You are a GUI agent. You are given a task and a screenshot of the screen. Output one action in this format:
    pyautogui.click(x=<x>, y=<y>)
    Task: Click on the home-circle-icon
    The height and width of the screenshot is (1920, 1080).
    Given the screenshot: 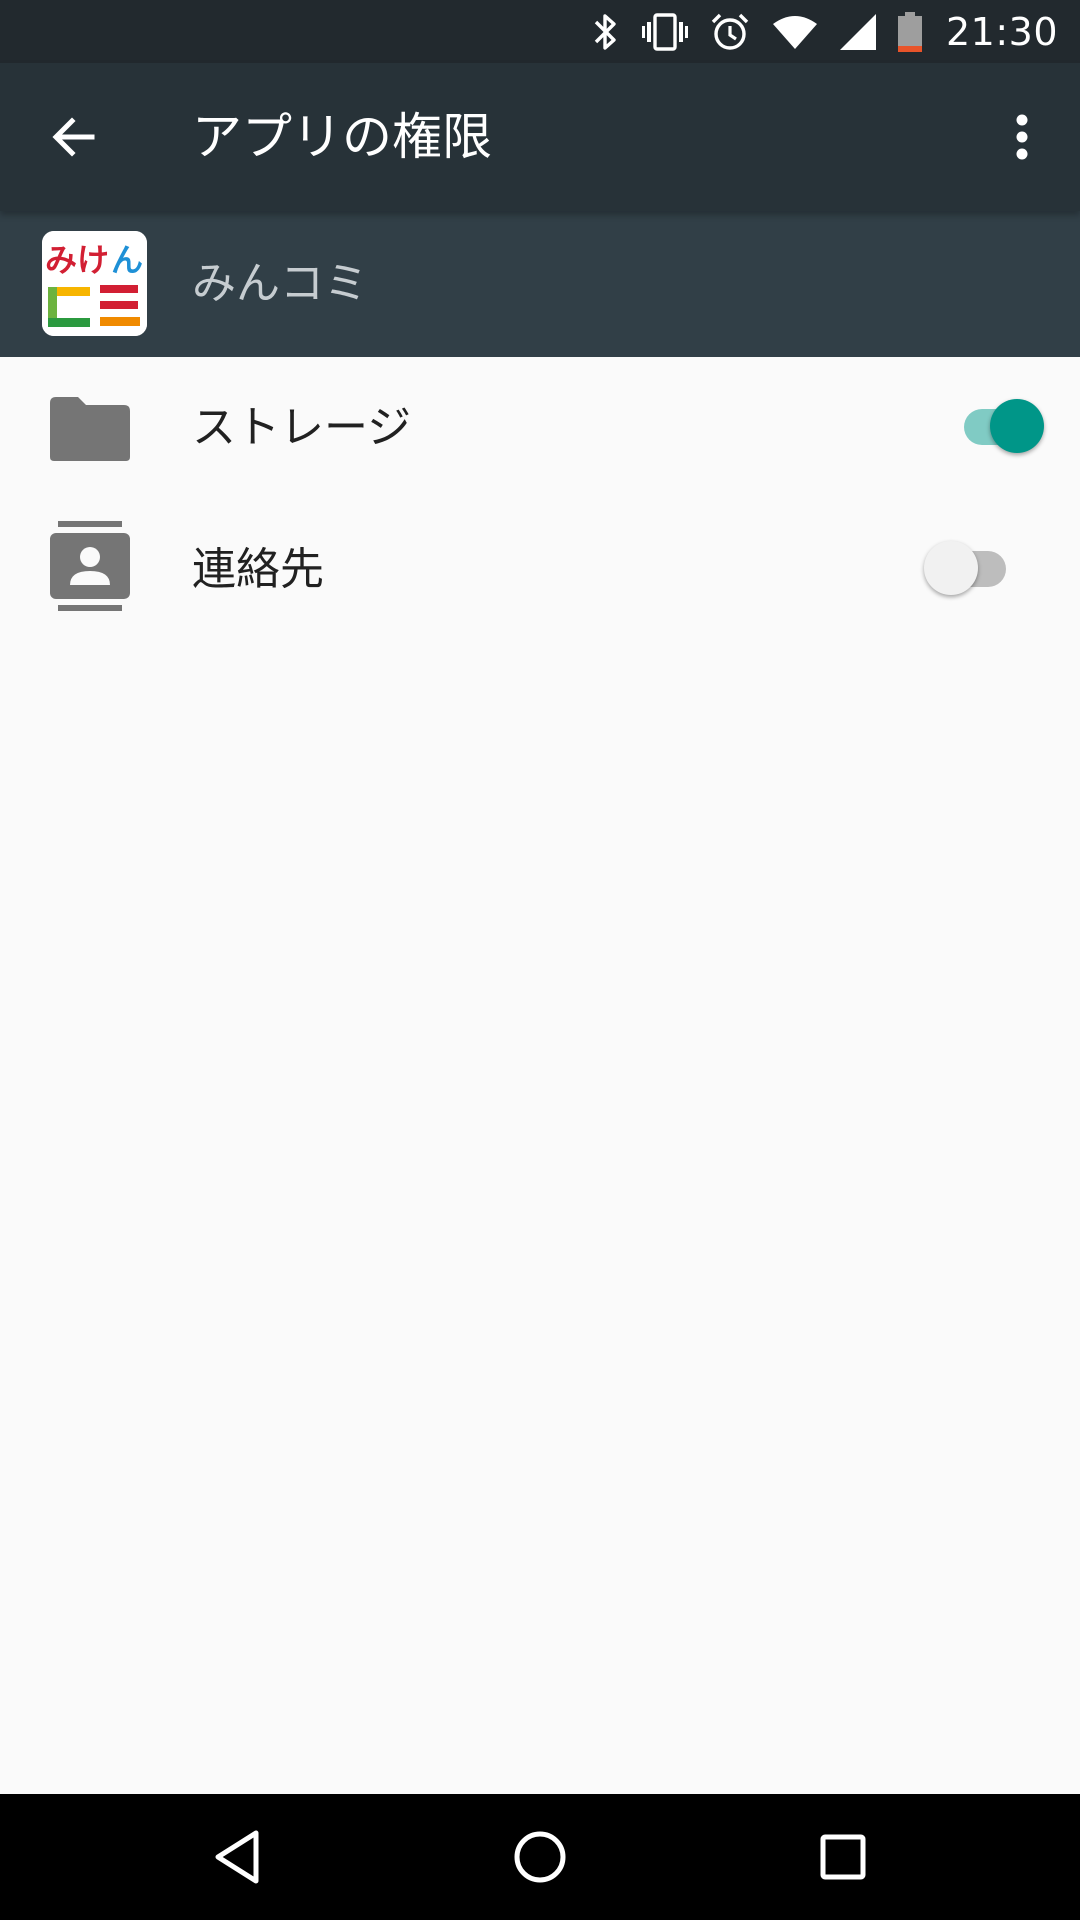 What is the action you would take?
    pyautogui.click(x=540, y=1857)
    